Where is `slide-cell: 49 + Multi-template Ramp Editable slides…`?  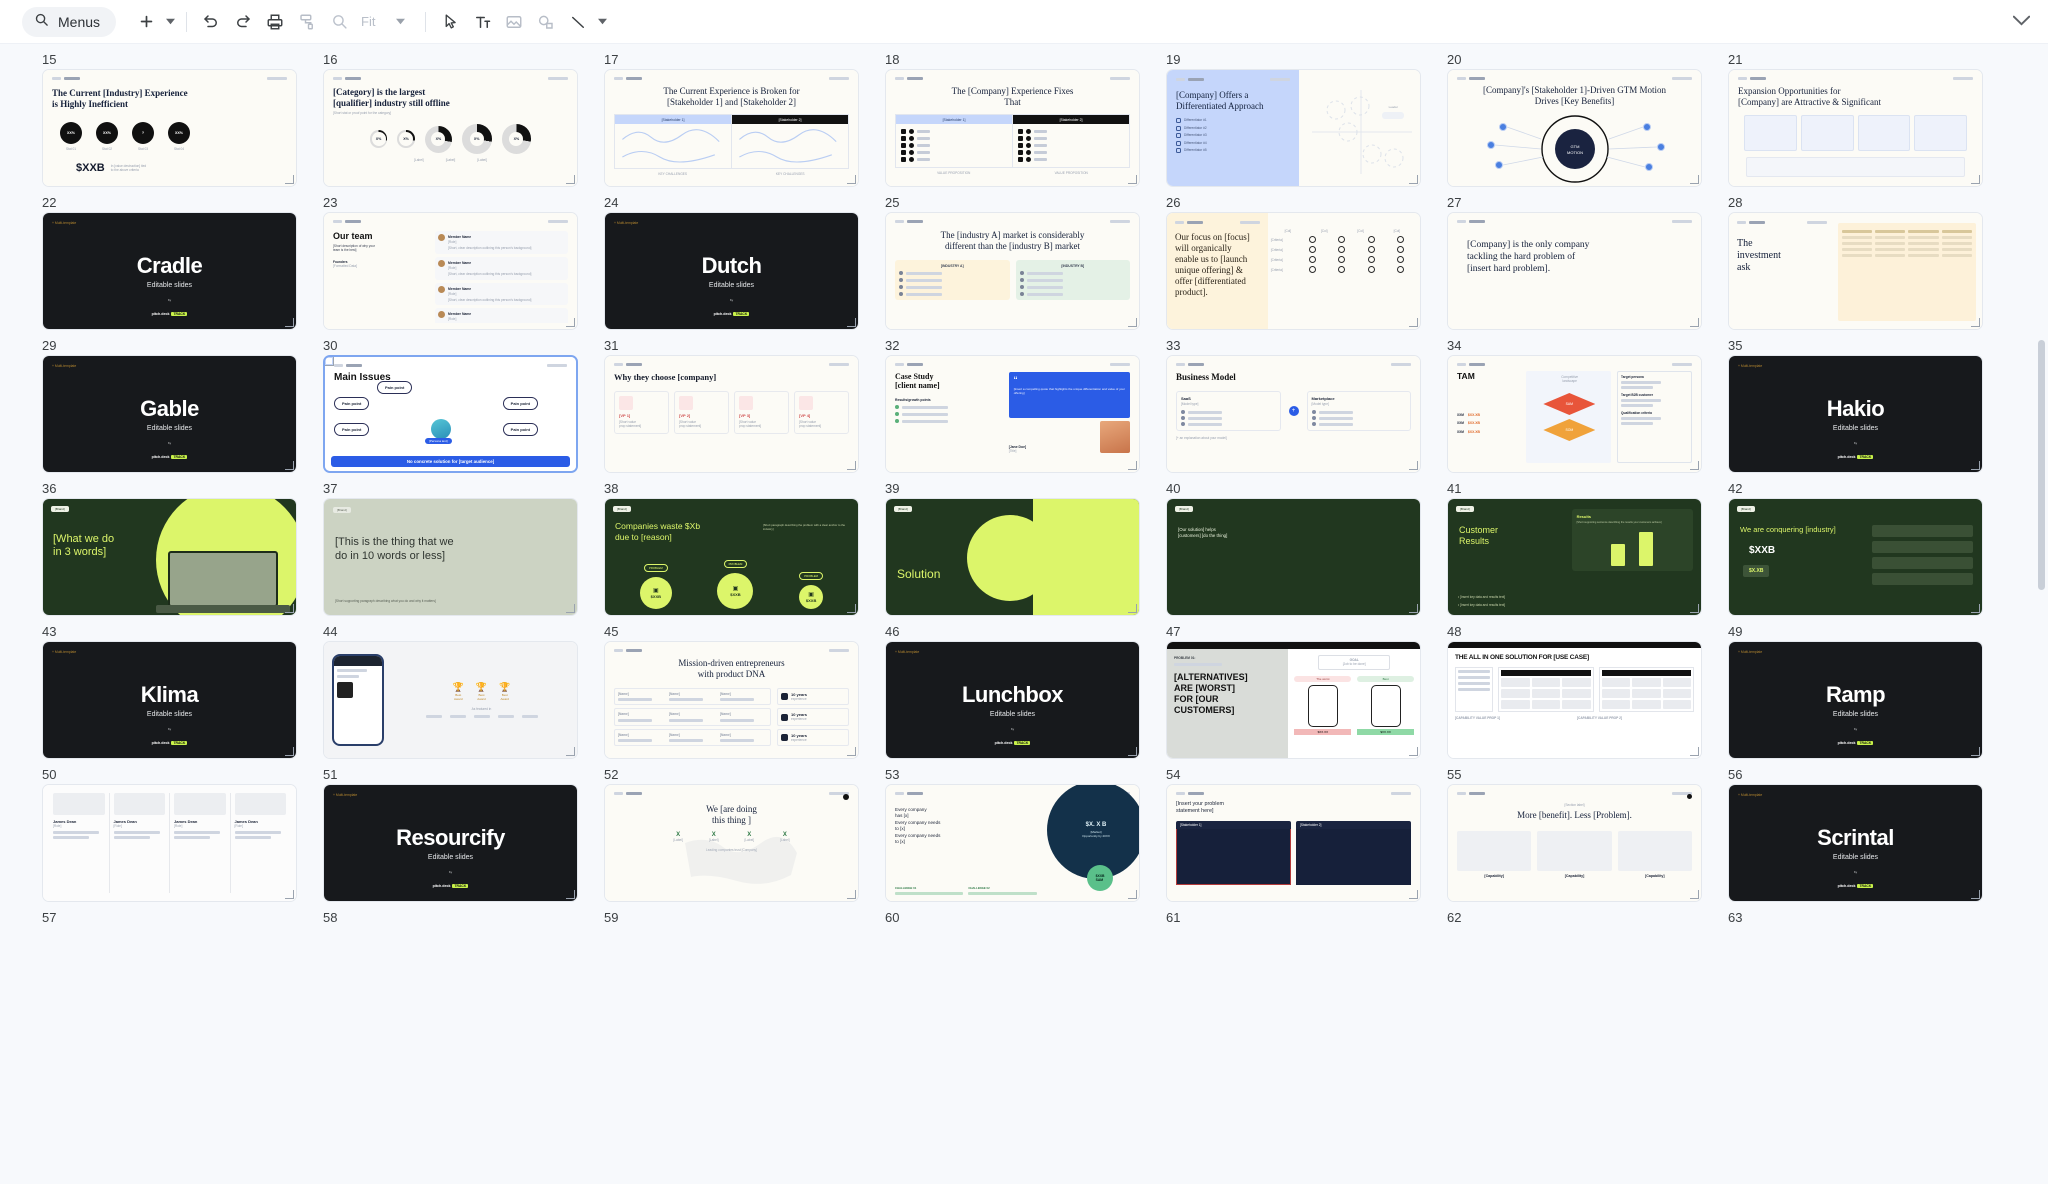 slide-cell: 49 + Multi-template Ramp Editable slides… is located at coordinates (1868, 693).